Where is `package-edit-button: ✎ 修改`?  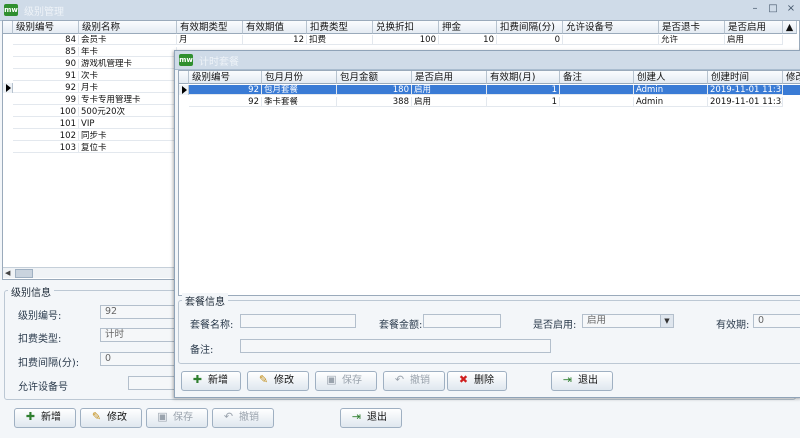
package-edit-button: ✎ 修改 is located at coordinates (278, 381).